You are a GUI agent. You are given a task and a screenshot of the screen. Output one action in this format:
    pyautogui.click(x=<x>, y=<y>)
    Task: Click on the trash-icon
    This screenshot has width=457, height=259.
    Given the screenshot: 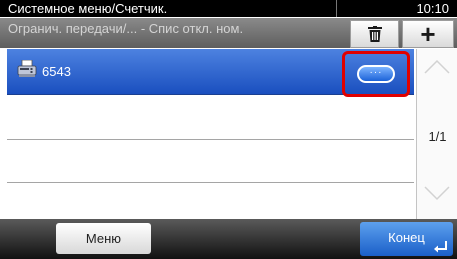 What is the action you would take?
    pyautogui.click(x=374, y=34)
    